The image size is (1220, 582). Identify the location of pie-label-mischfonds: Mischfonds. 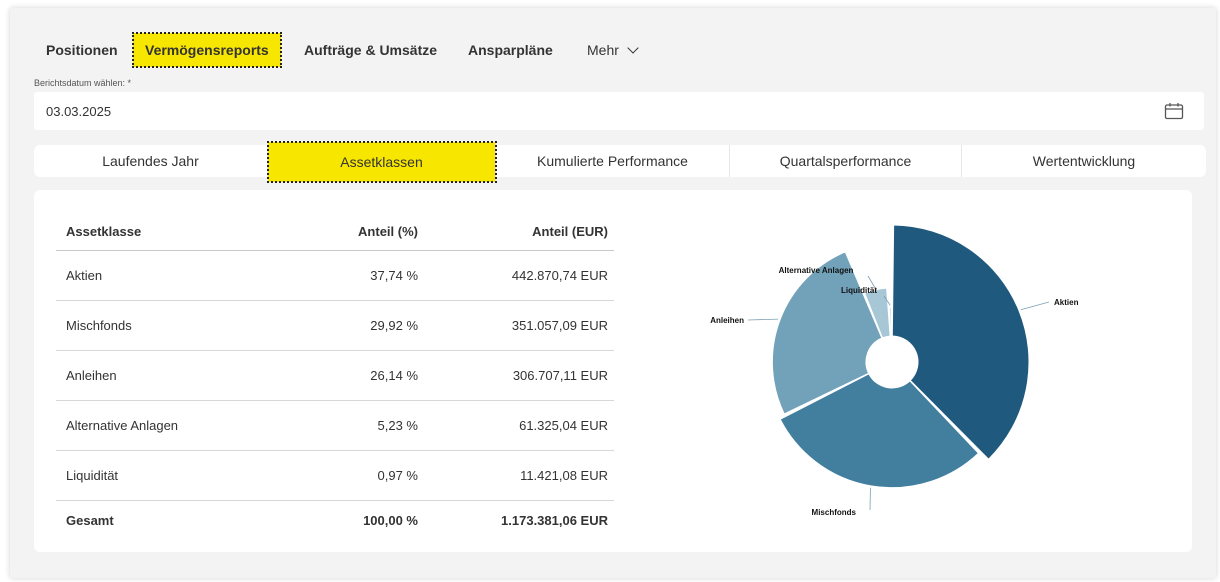
(834, 512).